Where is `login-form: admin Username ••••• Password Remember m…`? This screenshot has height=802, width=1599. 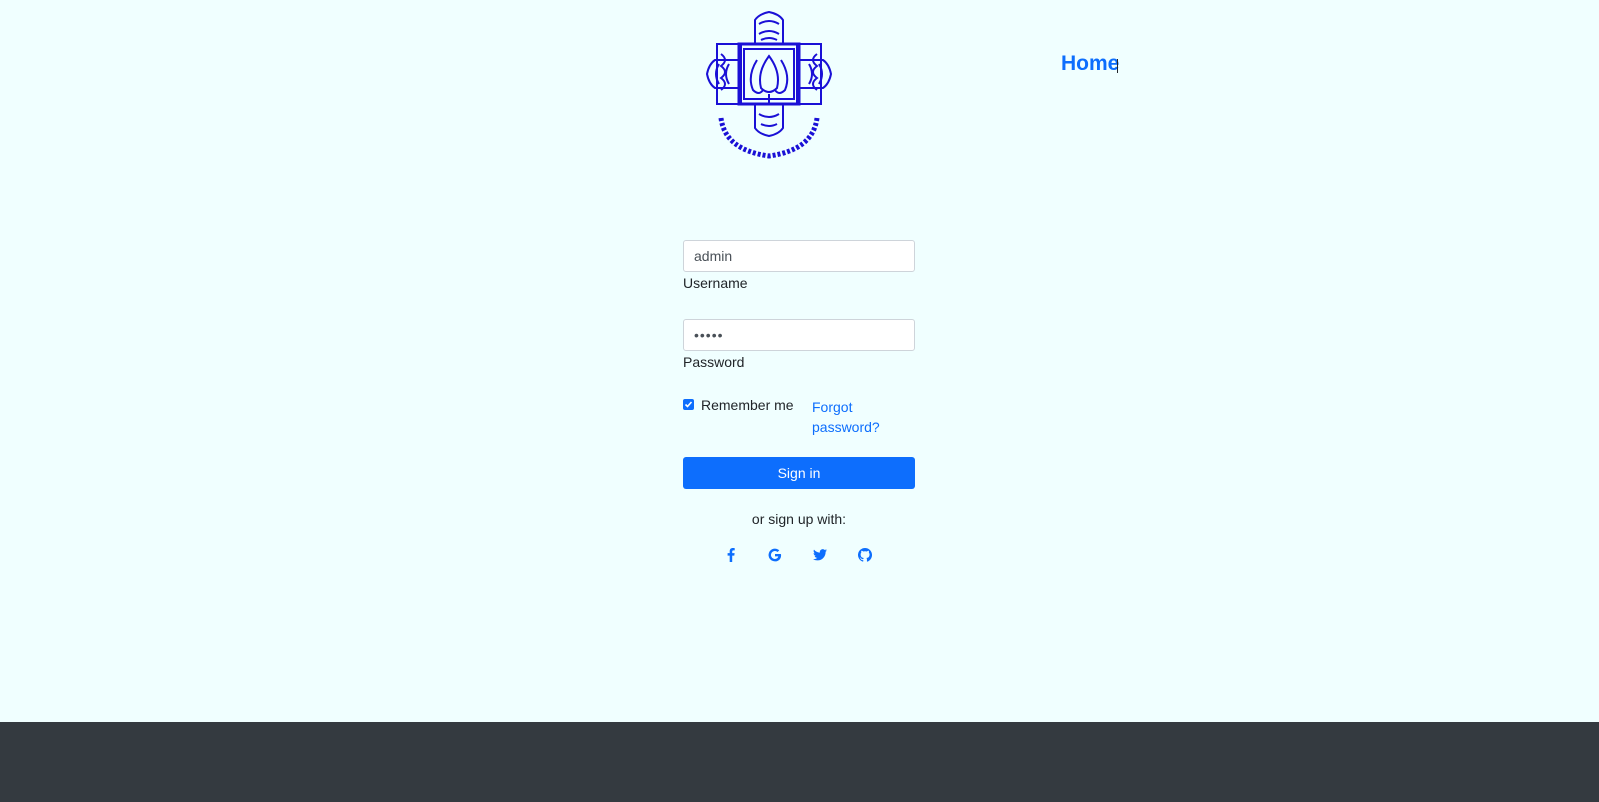 login-form: admin Username ••••• Password Remember m… is located at coordinates (799, 402).